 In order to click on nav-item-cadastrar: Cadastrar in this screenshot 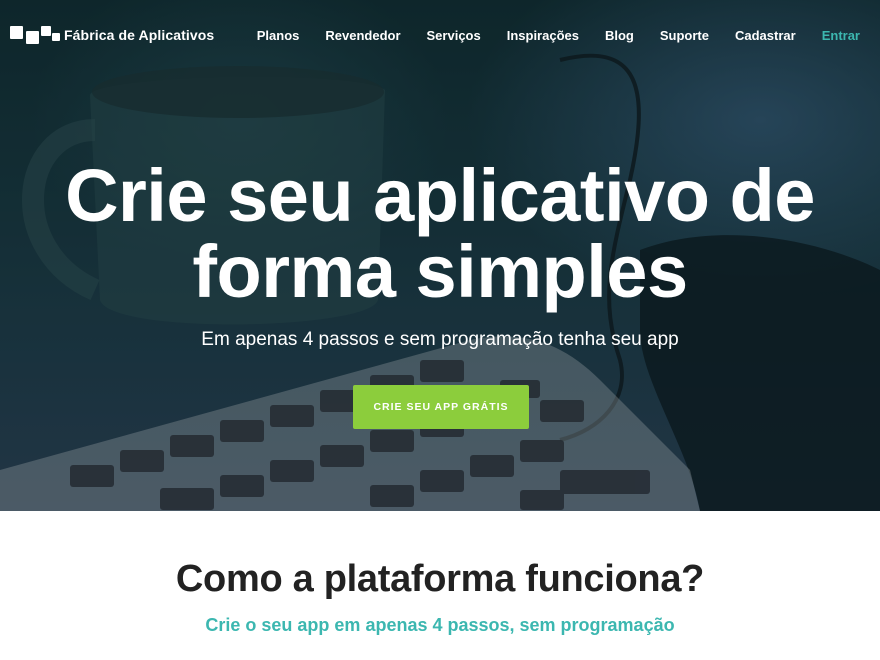, I will do `click(765, 35)`.